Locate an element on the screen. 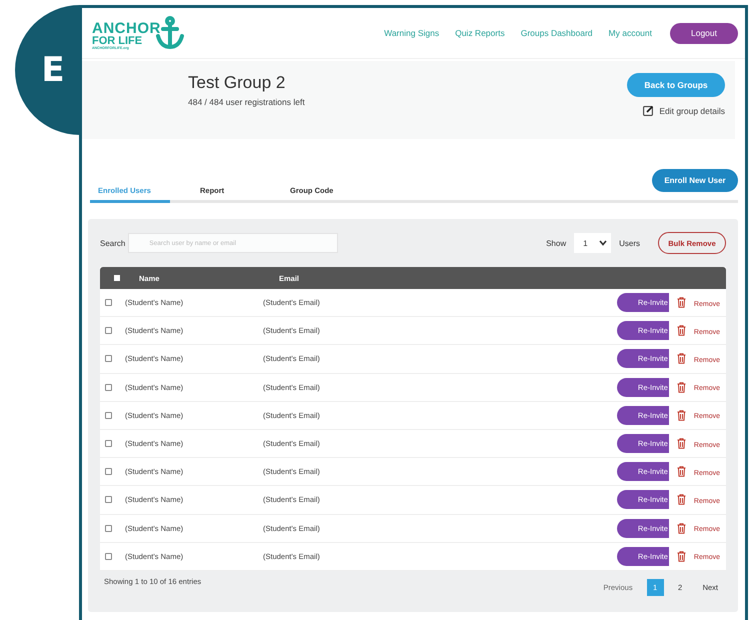  page-size-select: 1 is located at coordinates (593, 243).